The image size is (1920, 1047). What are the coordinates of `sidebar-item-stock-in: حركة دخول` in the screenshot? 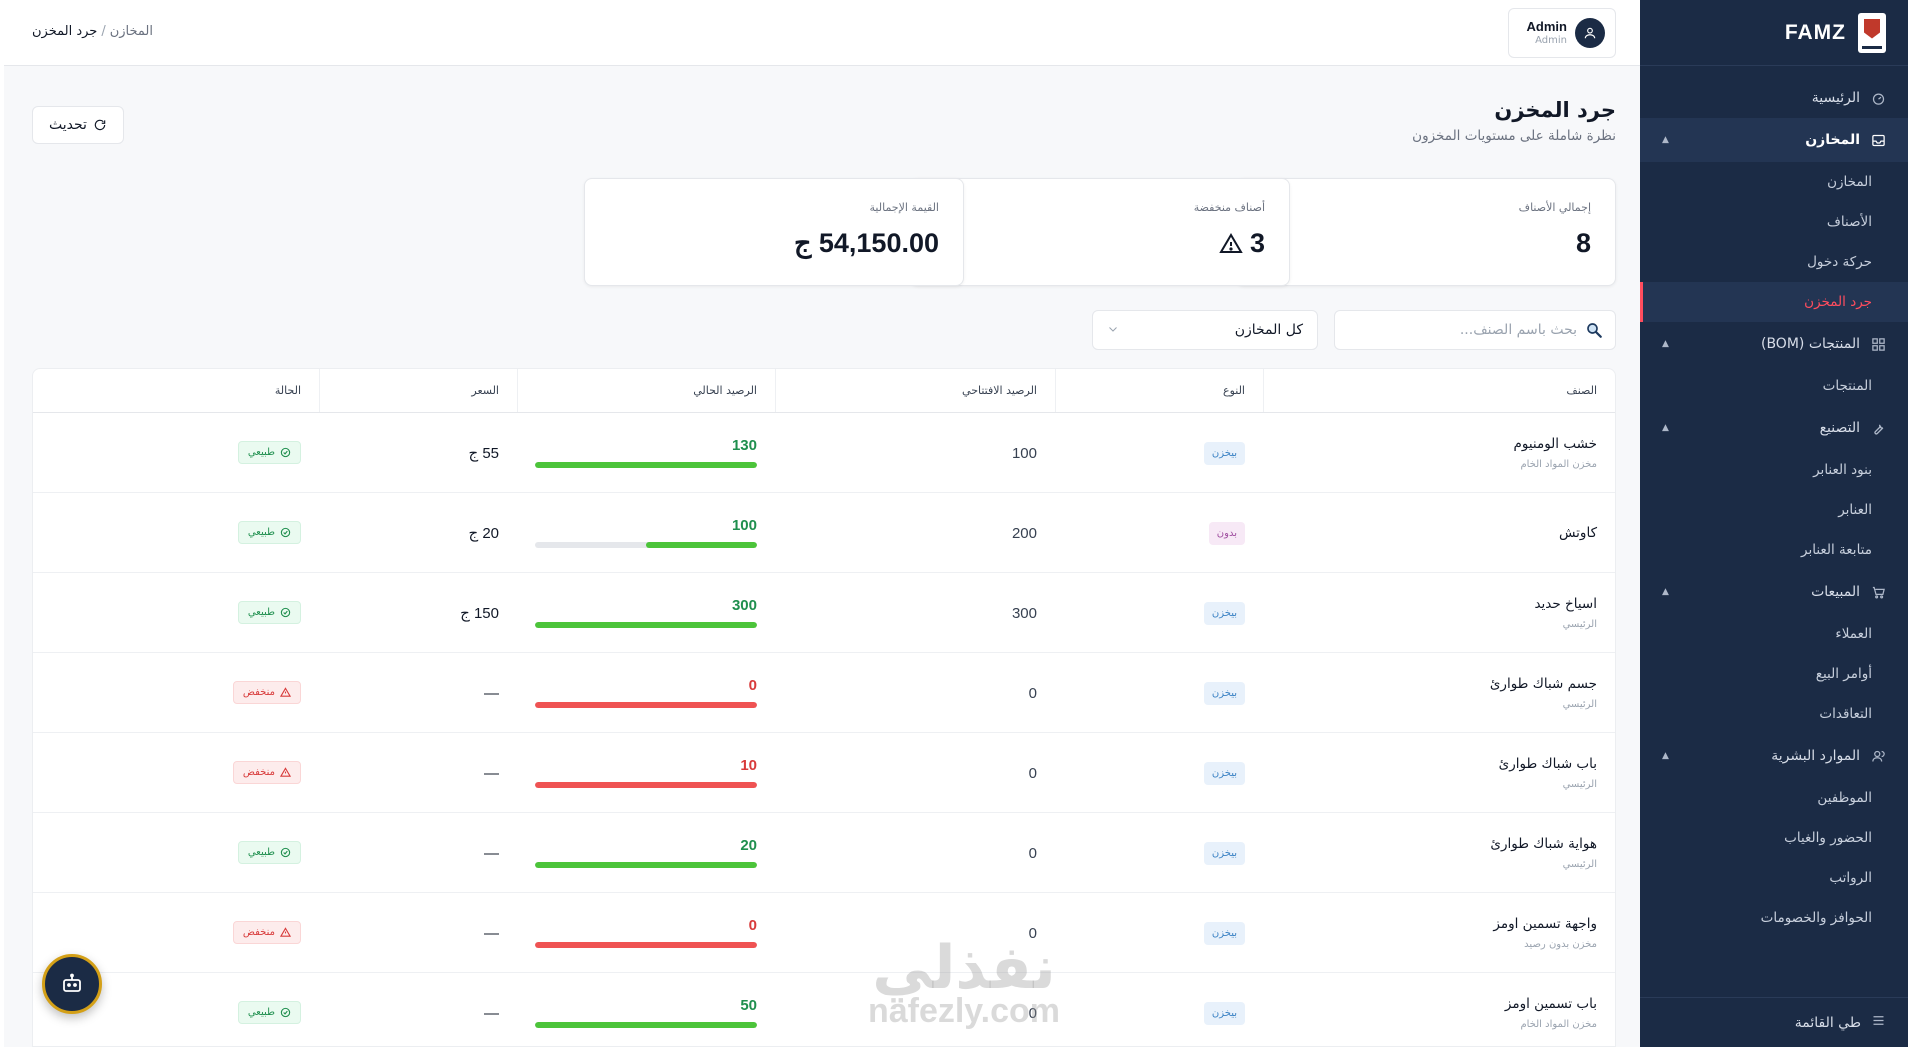 It's located at (1774, 262).